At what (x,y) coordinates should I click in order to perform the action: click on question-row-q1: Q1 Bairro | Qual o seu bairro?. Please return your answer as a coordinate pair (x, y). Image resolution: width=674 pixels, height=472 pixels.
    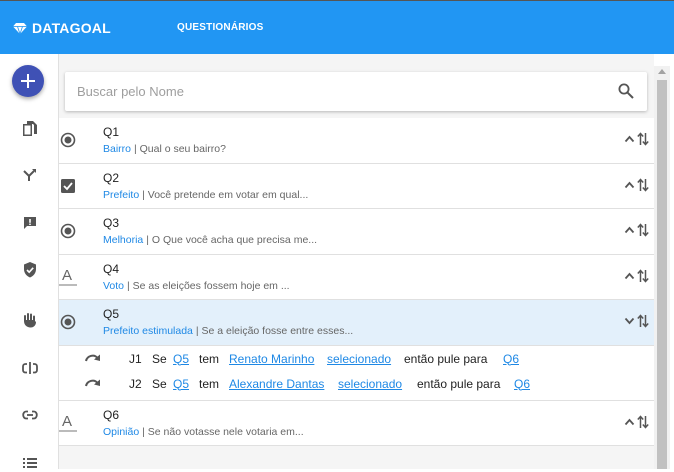
    Looking at the image, I should click on (356, 141).